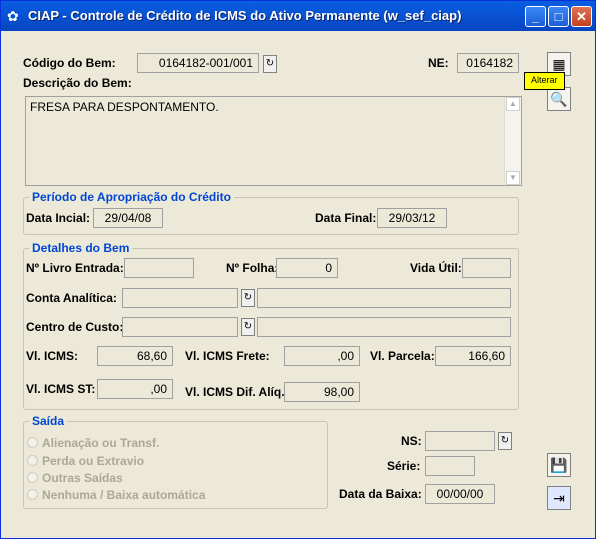  Describe the element at coordinates (460, 441) in the screenshot. I see `ns-field` at that location.